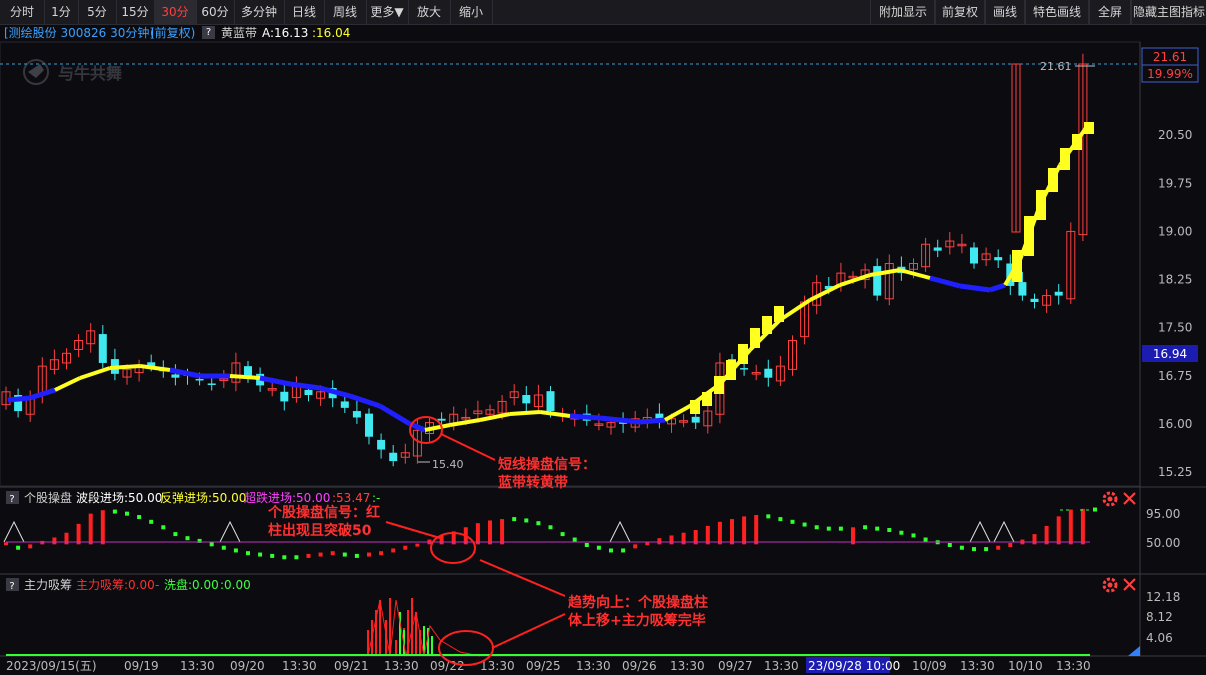 This screenshot has height=675, width=1206. What do you see at coordinates (115, 585) in the screenshot?
I see `svg-text: 主力吸筹:0.00` at bounding box center [115, 585].